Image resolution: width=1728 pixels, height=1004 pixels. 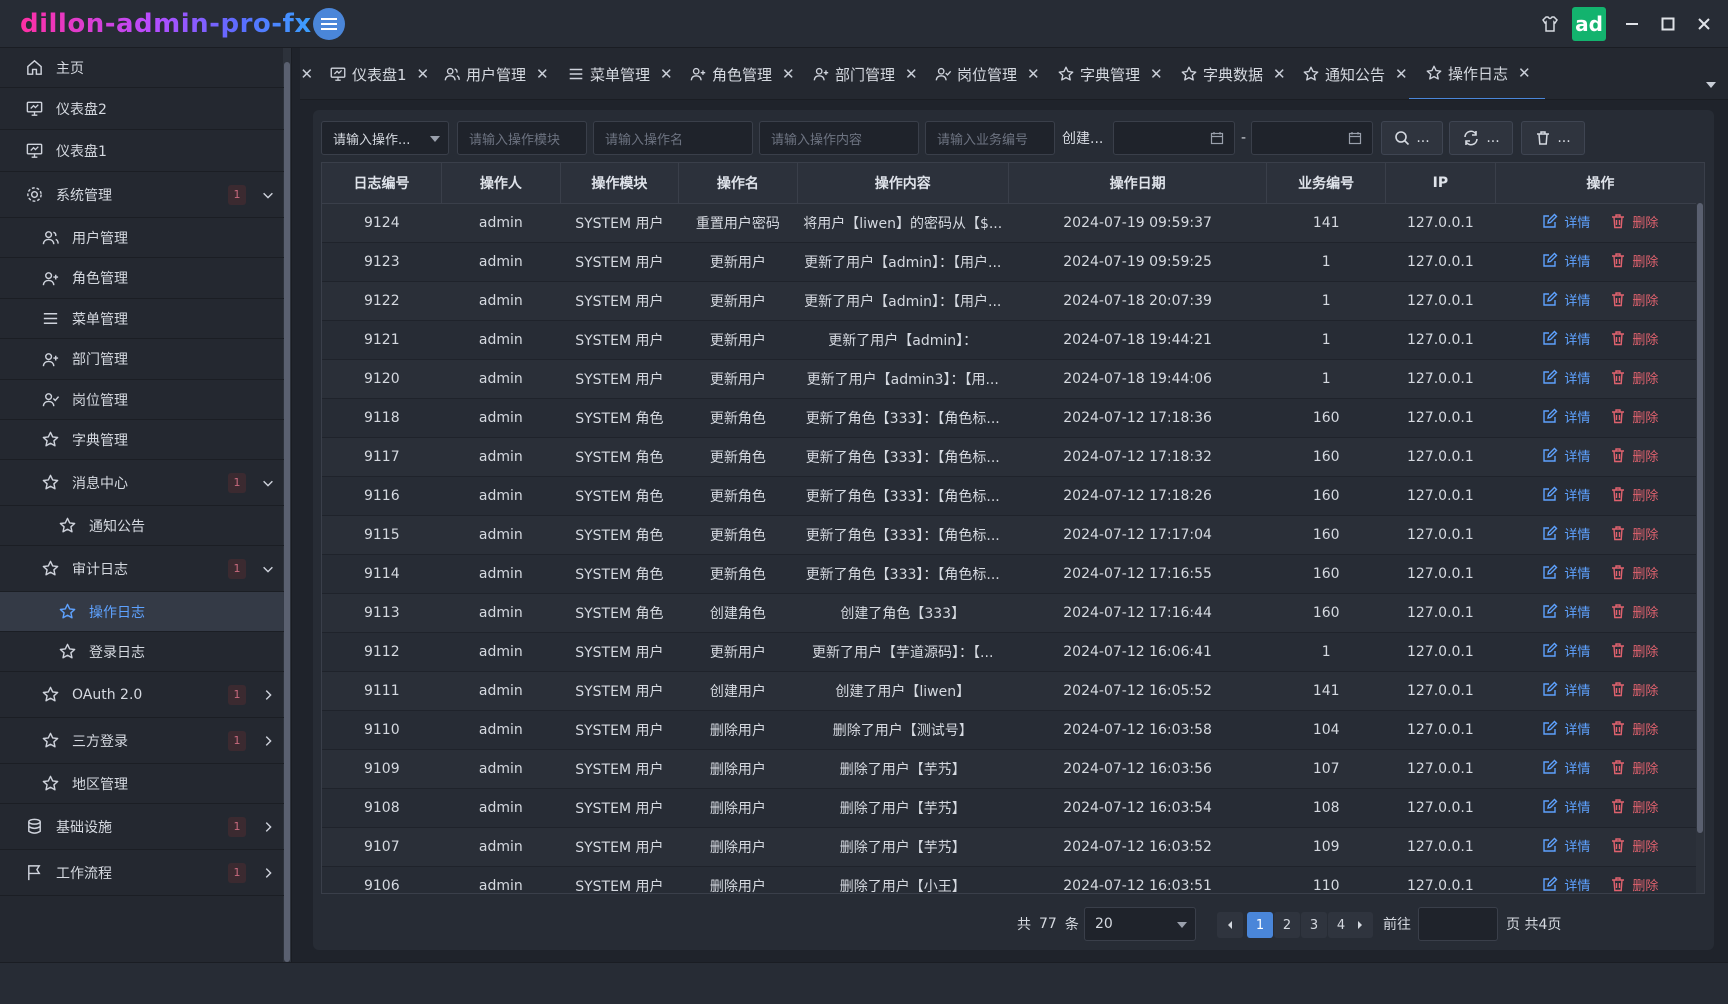 What do you see at coordinates (1260, 925) in the screenshot?
I see `page-button: 1` at bounding box center [1260, 925].